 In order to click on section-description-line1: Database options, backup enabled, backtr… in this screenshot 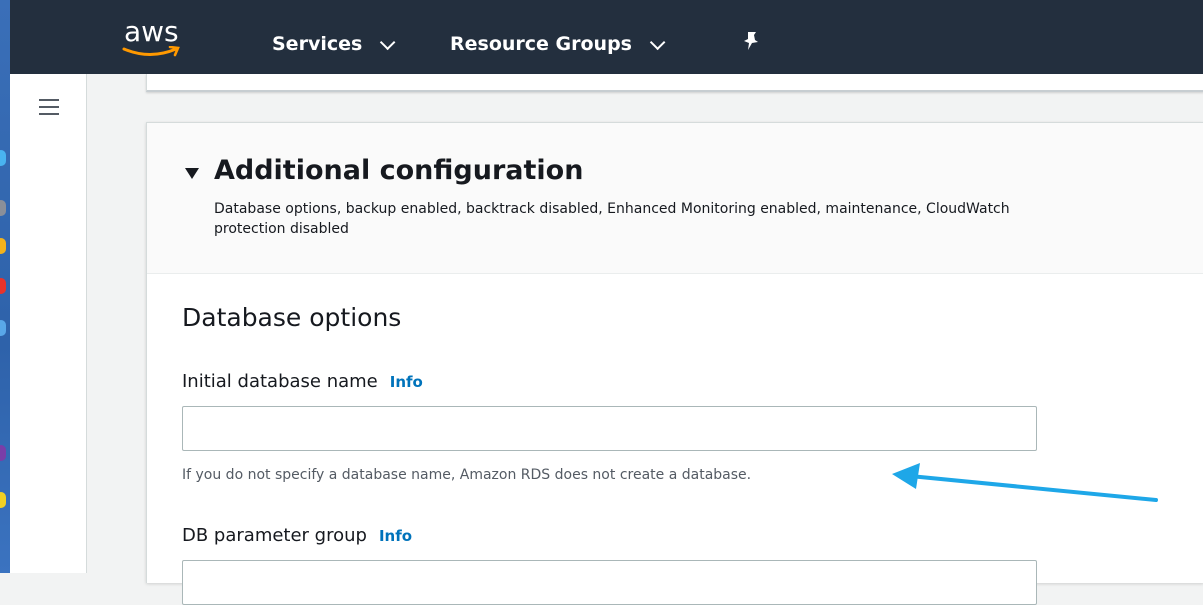, I will do `click(612, 209)`.